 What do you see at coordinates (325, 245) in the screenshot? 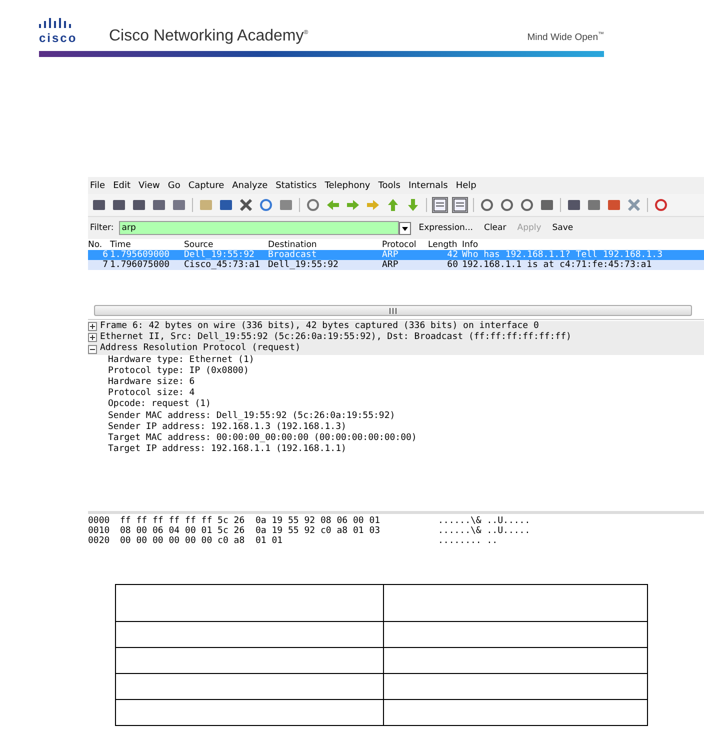
I see `column-header: Destination` at bounding box center [325, 245].